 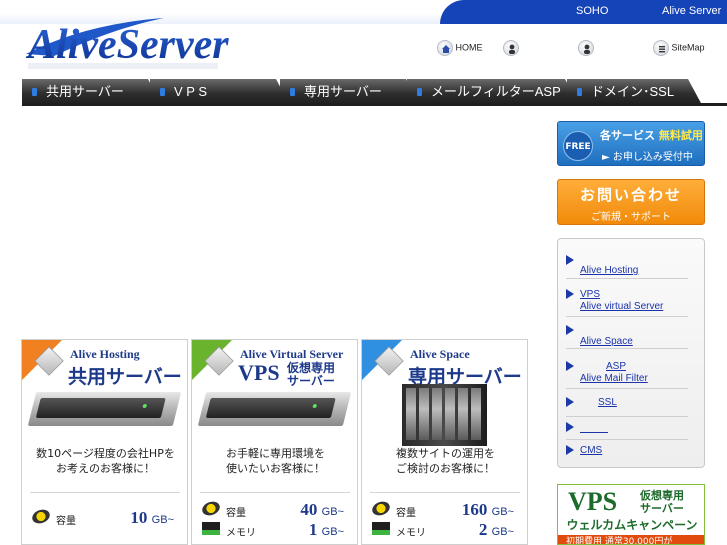 What do you see at coordinates (627, 453) in the screenshot?
I see `sidebar-item-cms: CMS` at bounding box center [627, 453].